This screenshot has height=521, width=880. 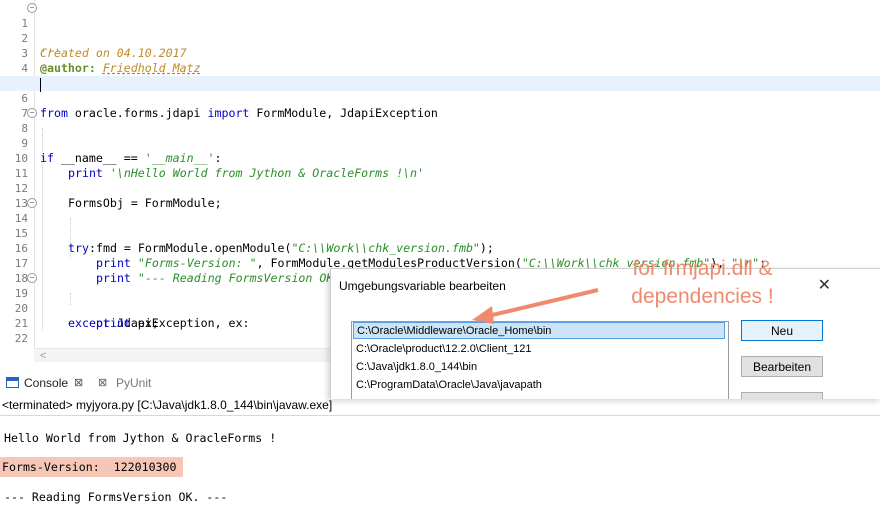 I want to click on line-number: 22, so click(x=21, y=338).